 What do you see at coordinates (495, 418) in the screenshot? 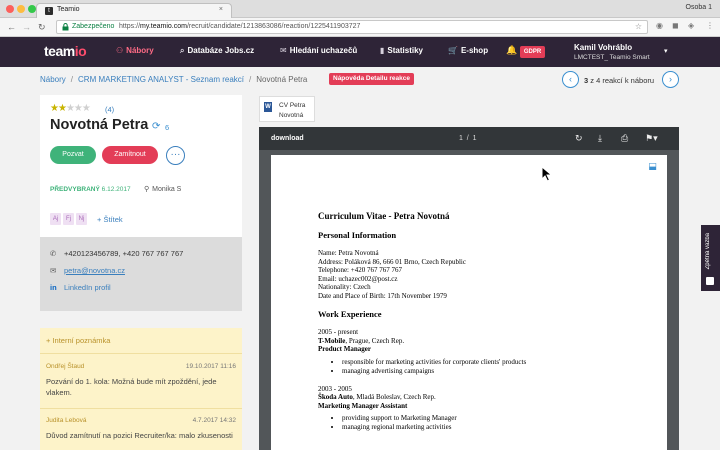
I see `cv-duty: providing support to Marketing Manager` at bounding box center [495, 418].